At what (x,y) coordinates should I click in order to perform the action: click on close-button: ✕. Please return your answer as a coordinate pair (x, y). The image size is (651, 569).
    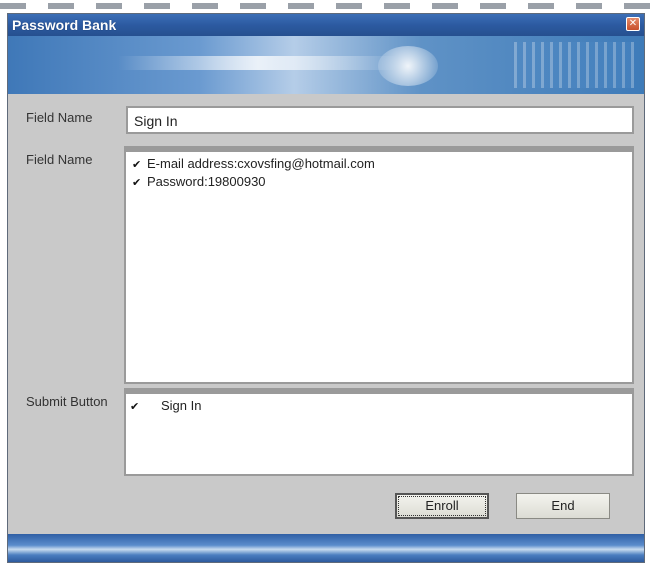
    Looking at the image, I should click on (633, 24).